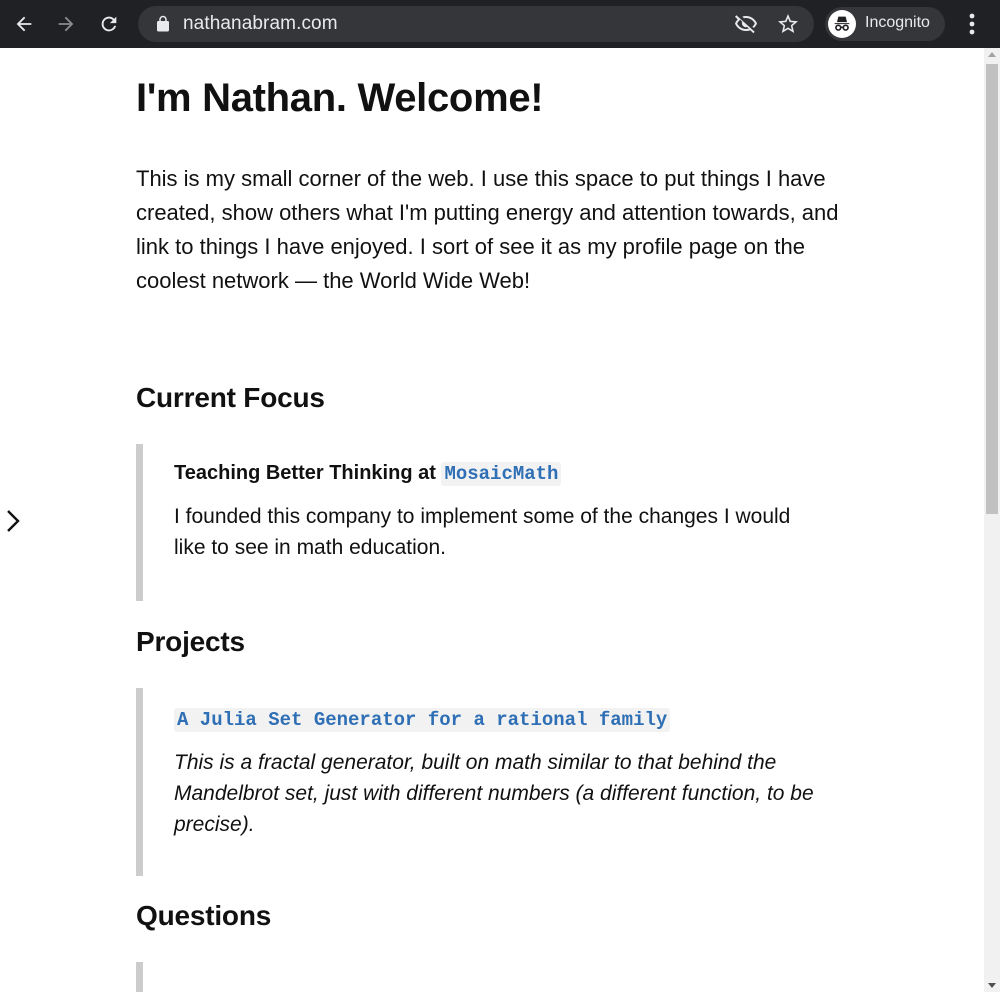 This screenshot has height=992, width=1000. Describe the element at coordinates (992, 54) in the screenshot. I see `scroll-up-arrow` at that location.